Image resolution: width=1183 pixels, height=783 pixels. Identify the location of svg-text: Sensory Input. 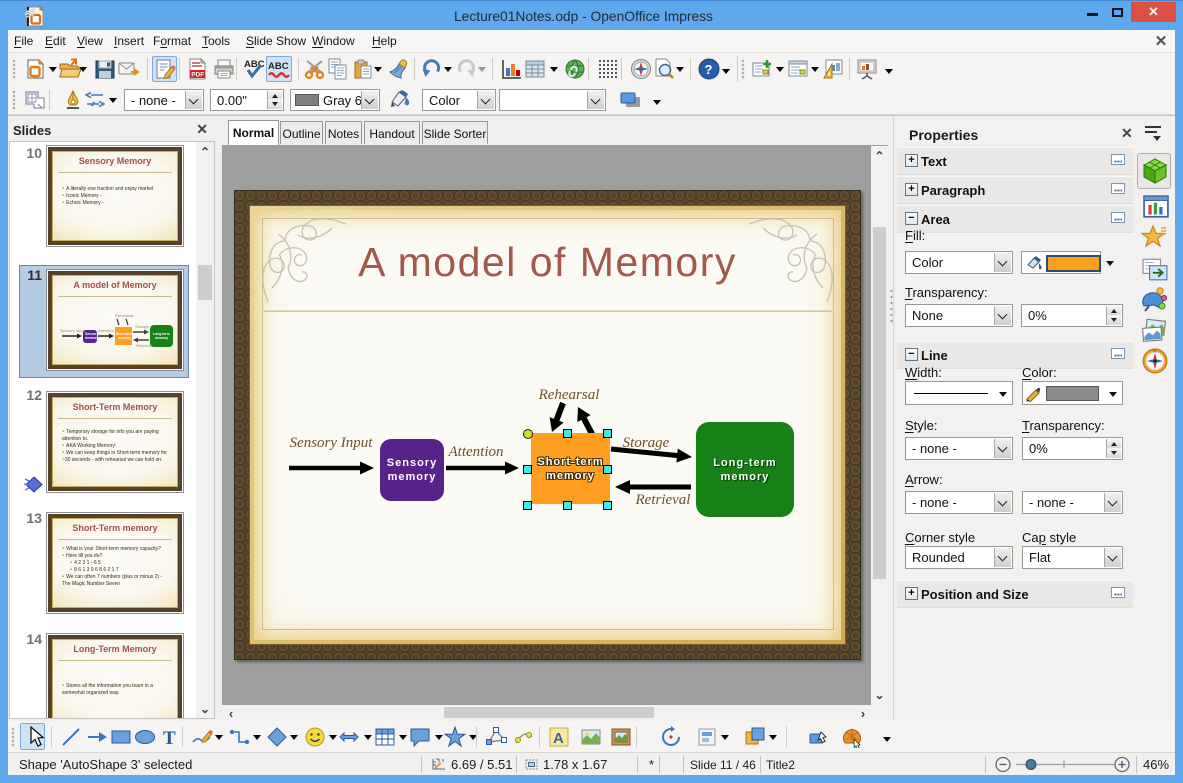
(73, 330).